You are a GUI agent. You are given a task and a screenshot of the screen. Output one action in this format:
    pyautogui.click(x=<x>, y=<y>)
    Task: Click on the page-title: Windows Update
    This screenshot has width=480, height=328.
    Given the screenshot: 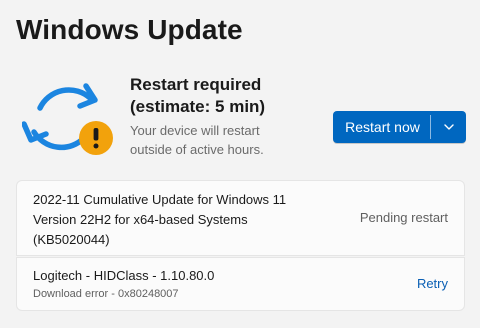 What is the action you would take?
    pyautogui.click(x=129, y=29)
    